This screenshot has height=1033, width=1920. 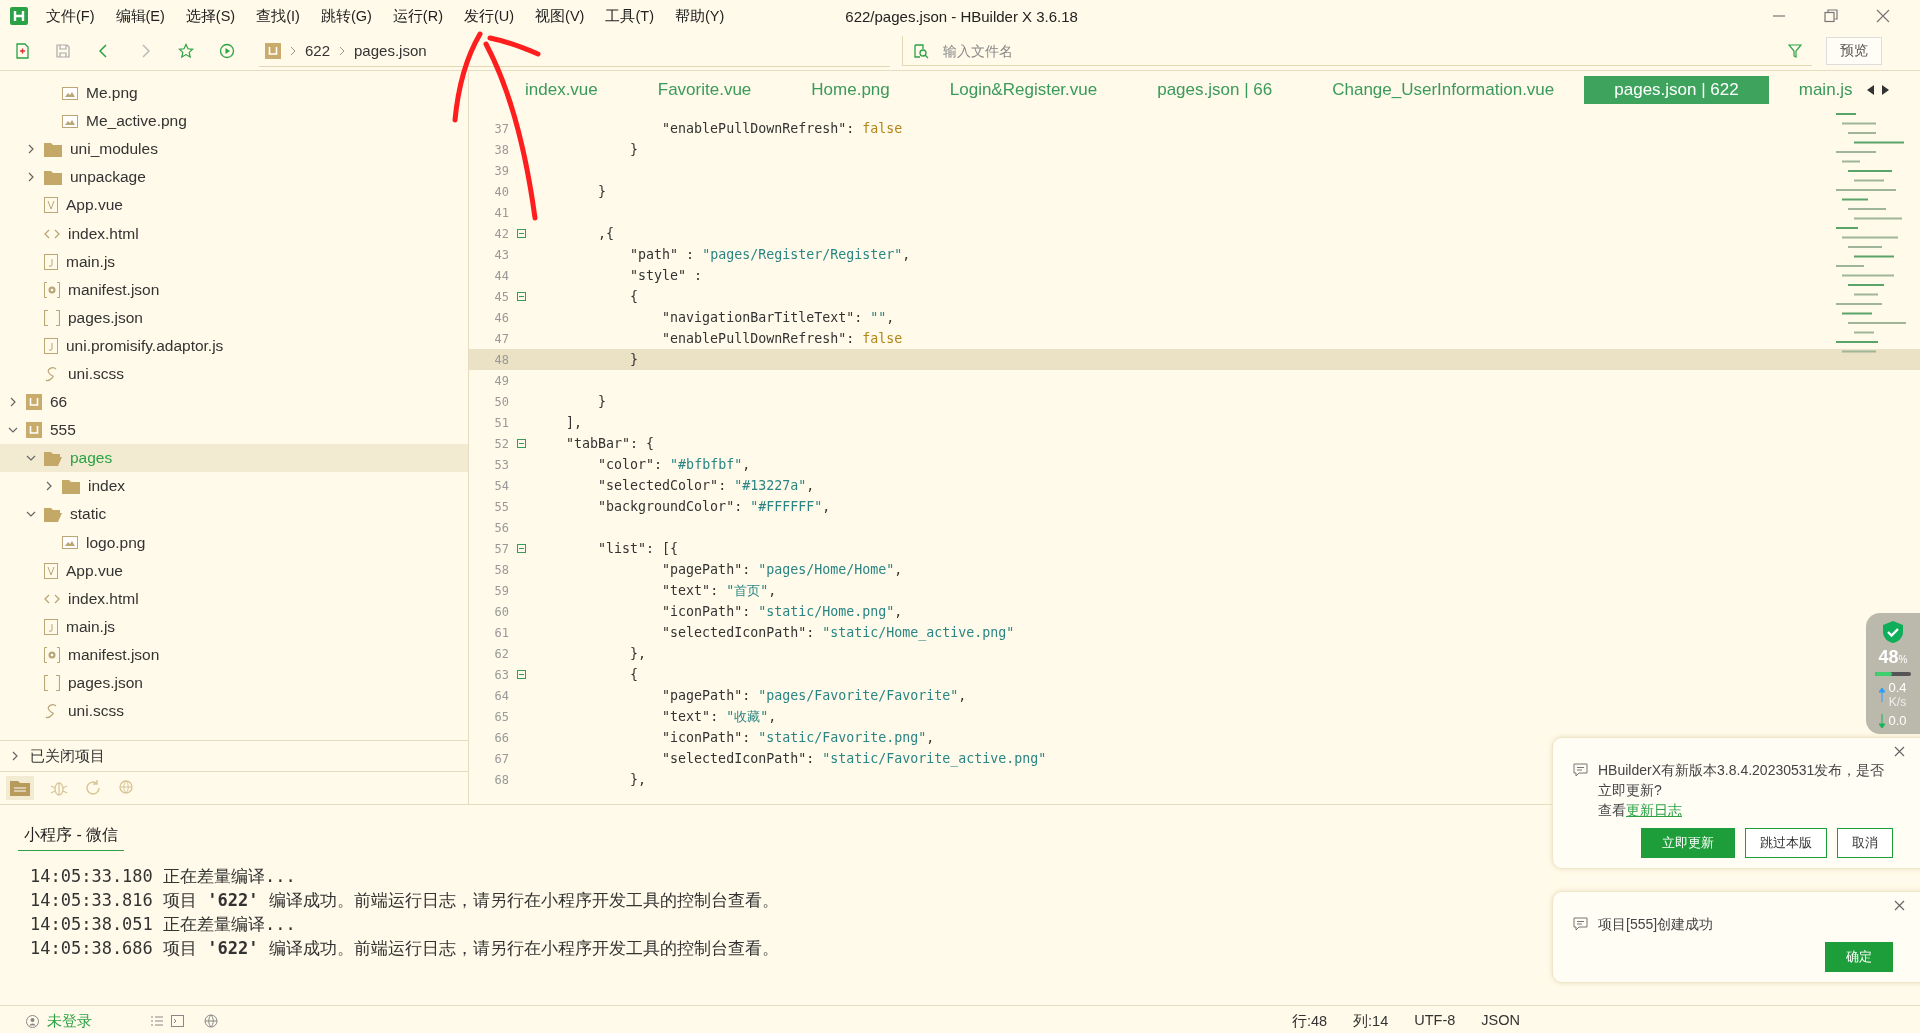 What do you see at coordinates (1825, 90) in the screenshot?
I see `editor-tab: main.js` at bounding box center [1825, 90].